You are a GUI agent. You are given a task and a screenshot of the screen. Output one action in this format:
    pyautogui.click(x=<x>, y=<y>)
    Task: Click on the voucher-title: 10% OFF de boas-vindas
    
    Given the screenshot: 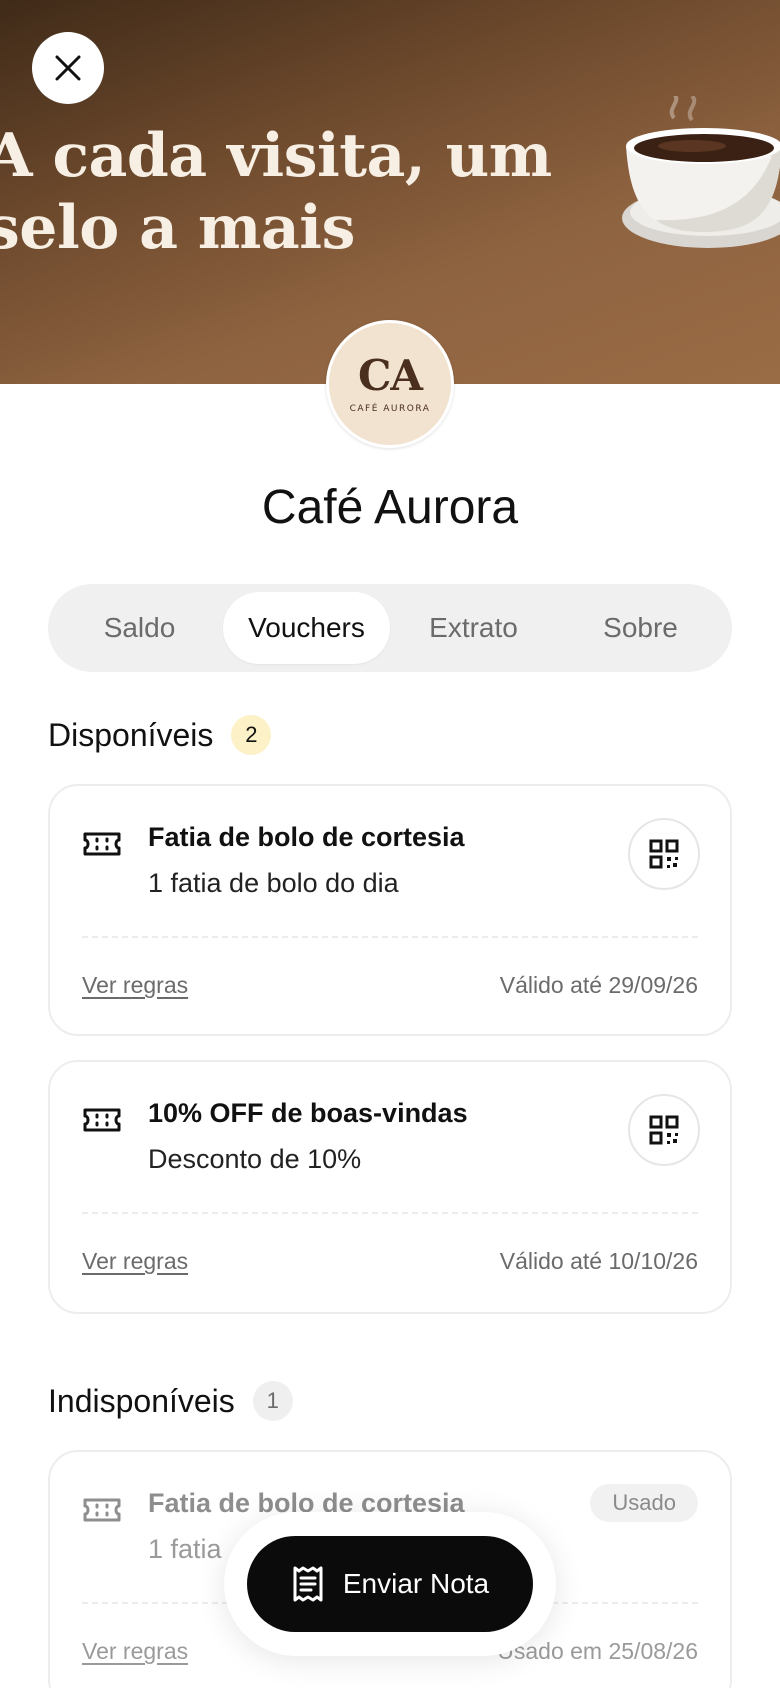 What is the action you would take?
    pyautogui.click(x=308, y=1113)
    